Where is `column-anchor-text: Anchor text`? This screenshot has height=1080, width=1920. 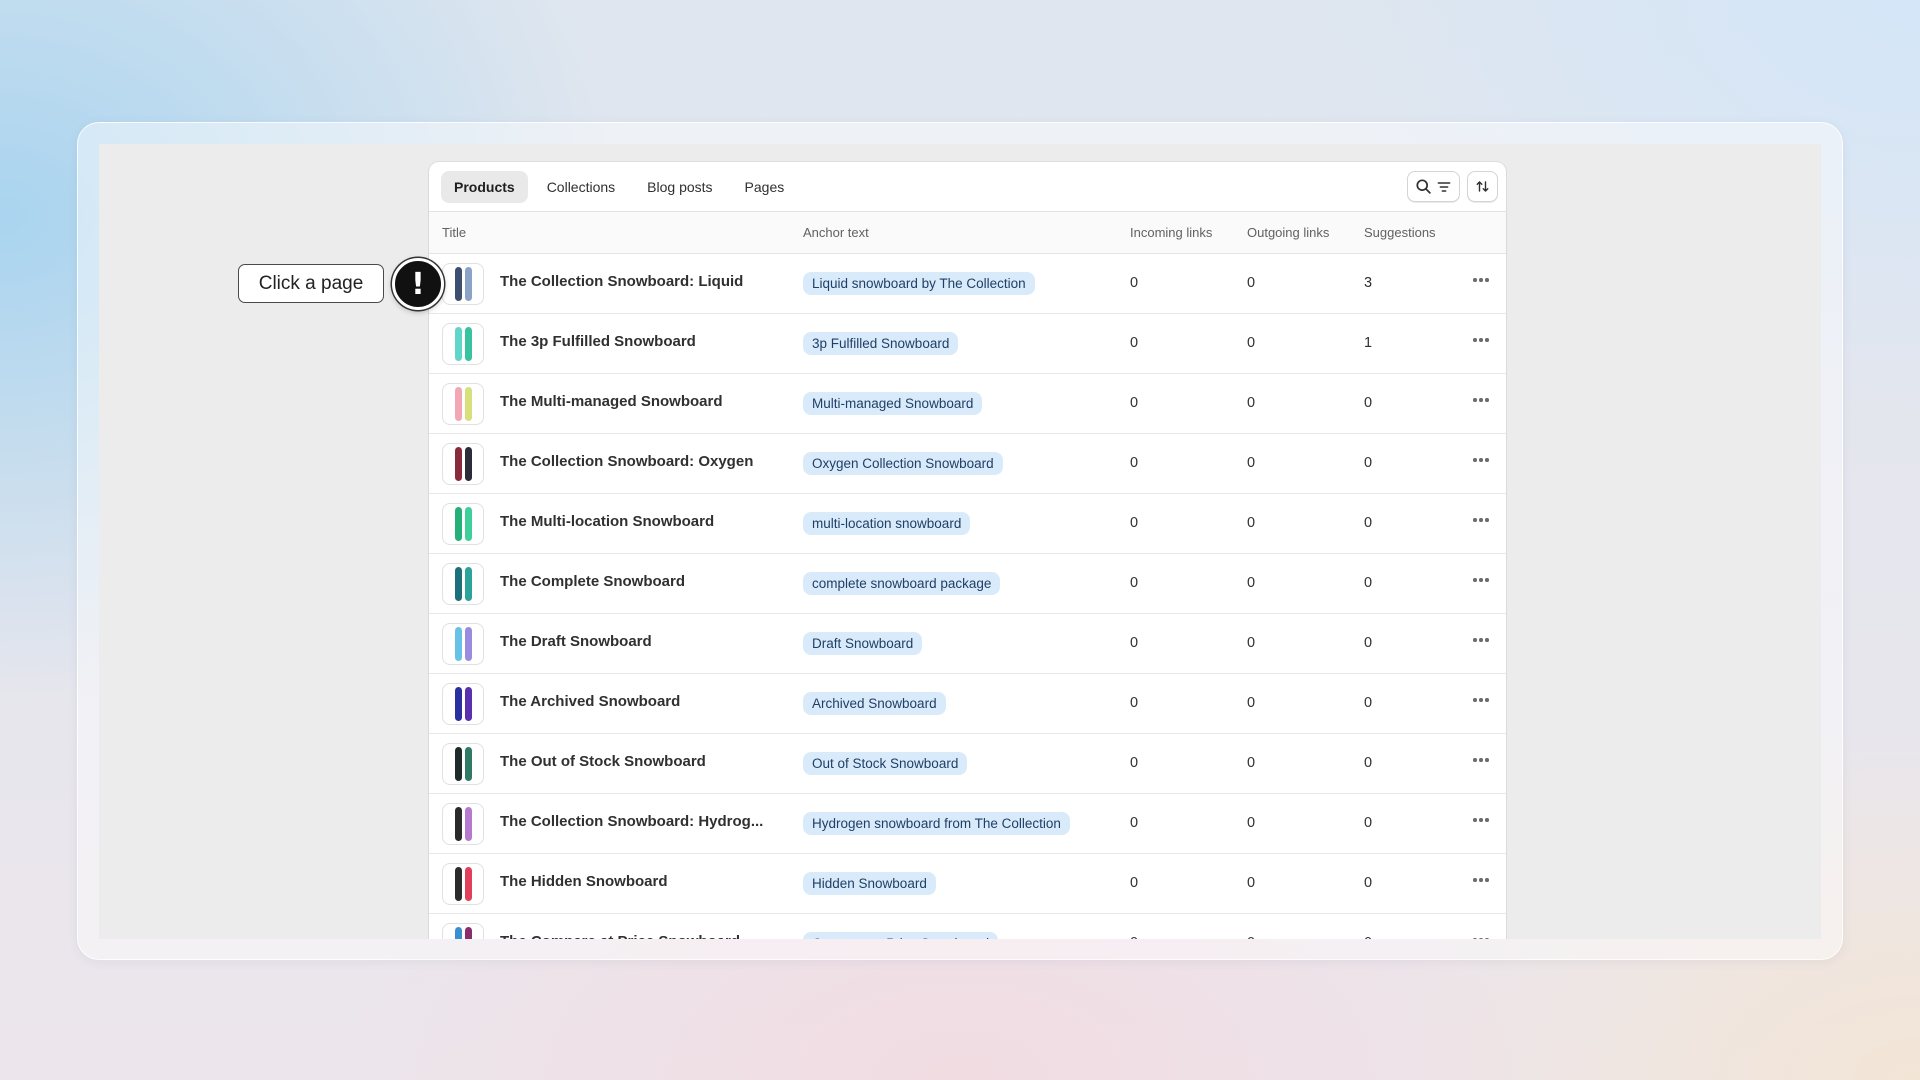
column-anchor-text: Anchor text is located at coordinates (836, 232).